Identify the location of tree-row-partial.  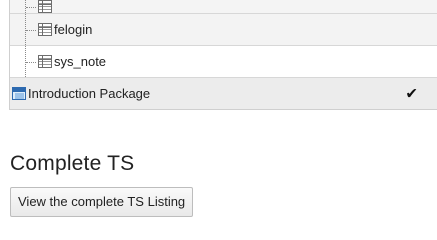
(223, 6).